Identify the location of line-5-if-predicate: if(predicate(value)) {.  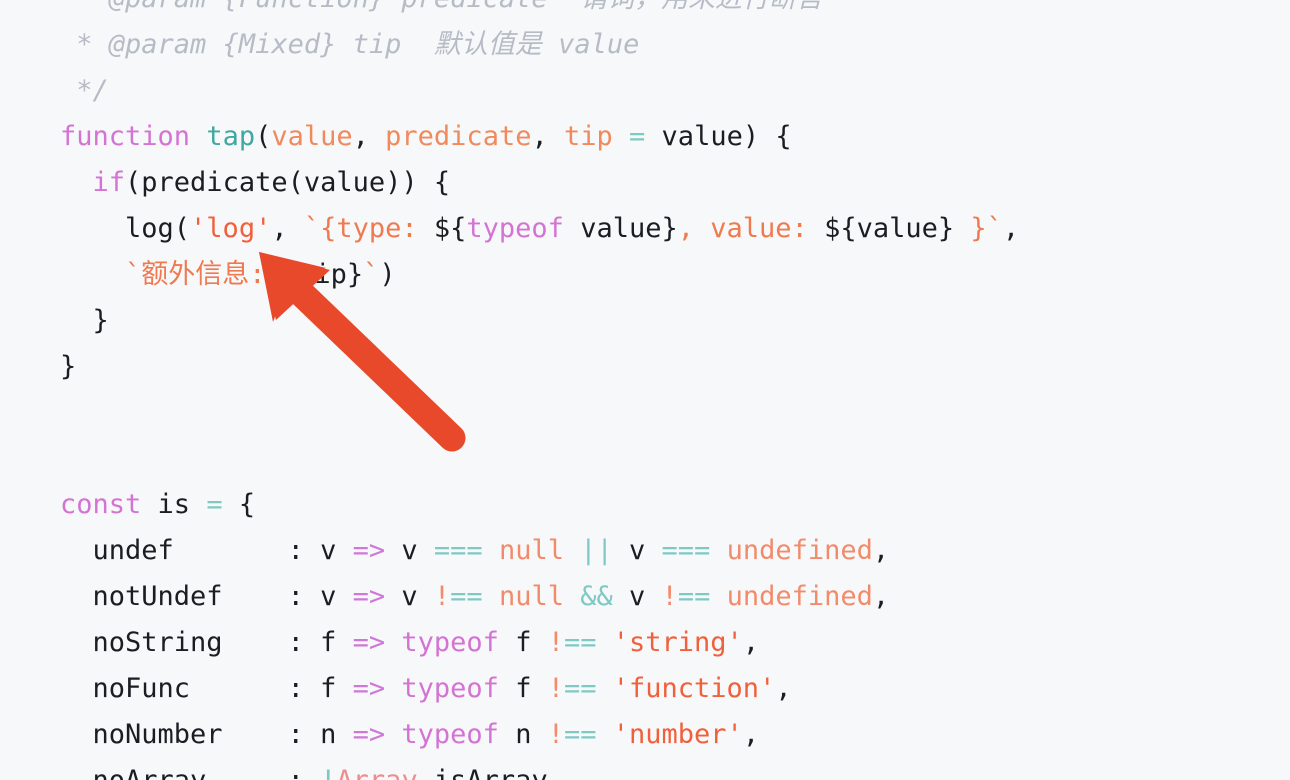
(645, 183).